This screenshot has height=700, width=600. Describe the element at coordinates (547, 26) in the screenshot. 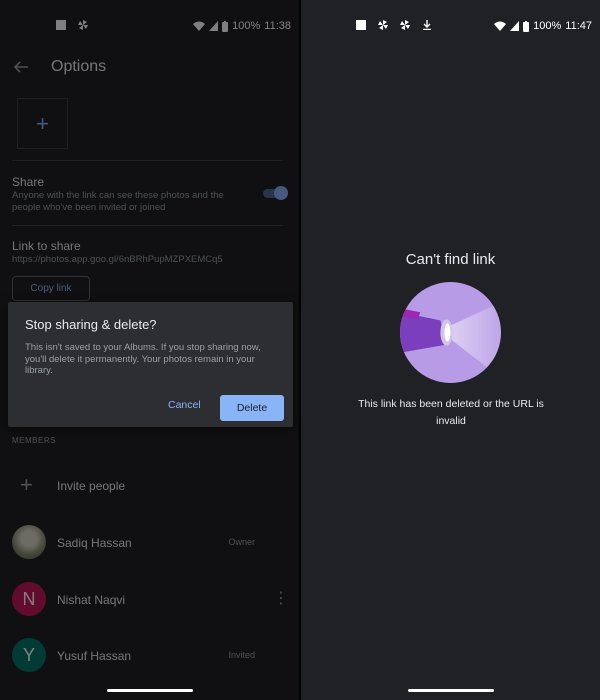

I see `battery-percent: 100%` at that location.